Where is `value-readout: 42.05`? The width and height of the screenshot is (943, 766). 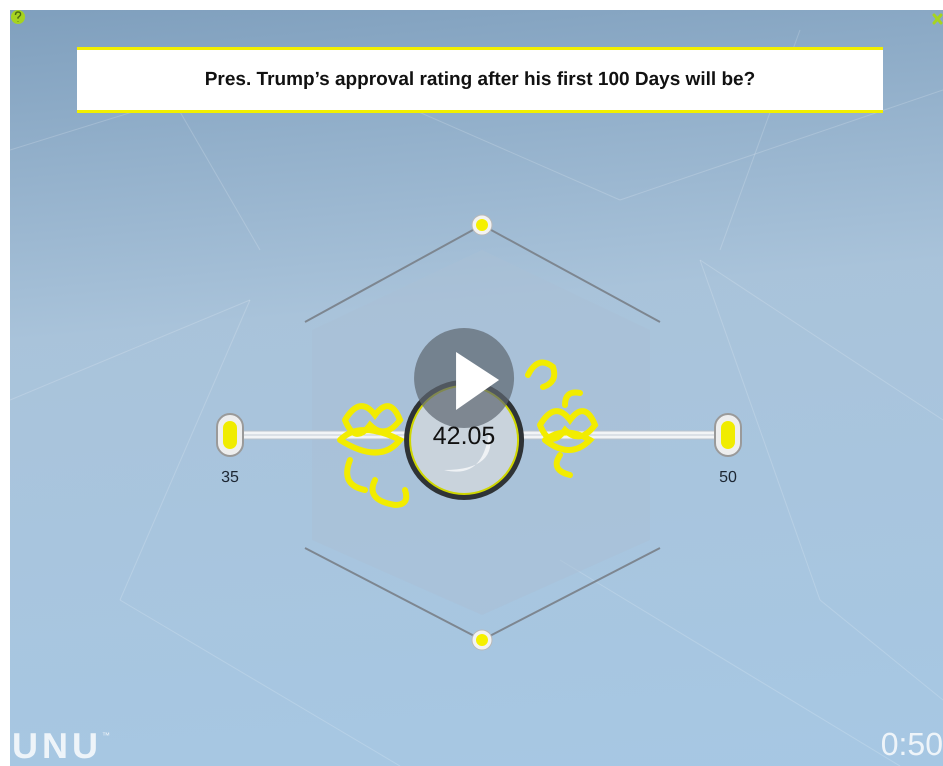 value-readout: 42.05 is located at coordinates (464, 436).